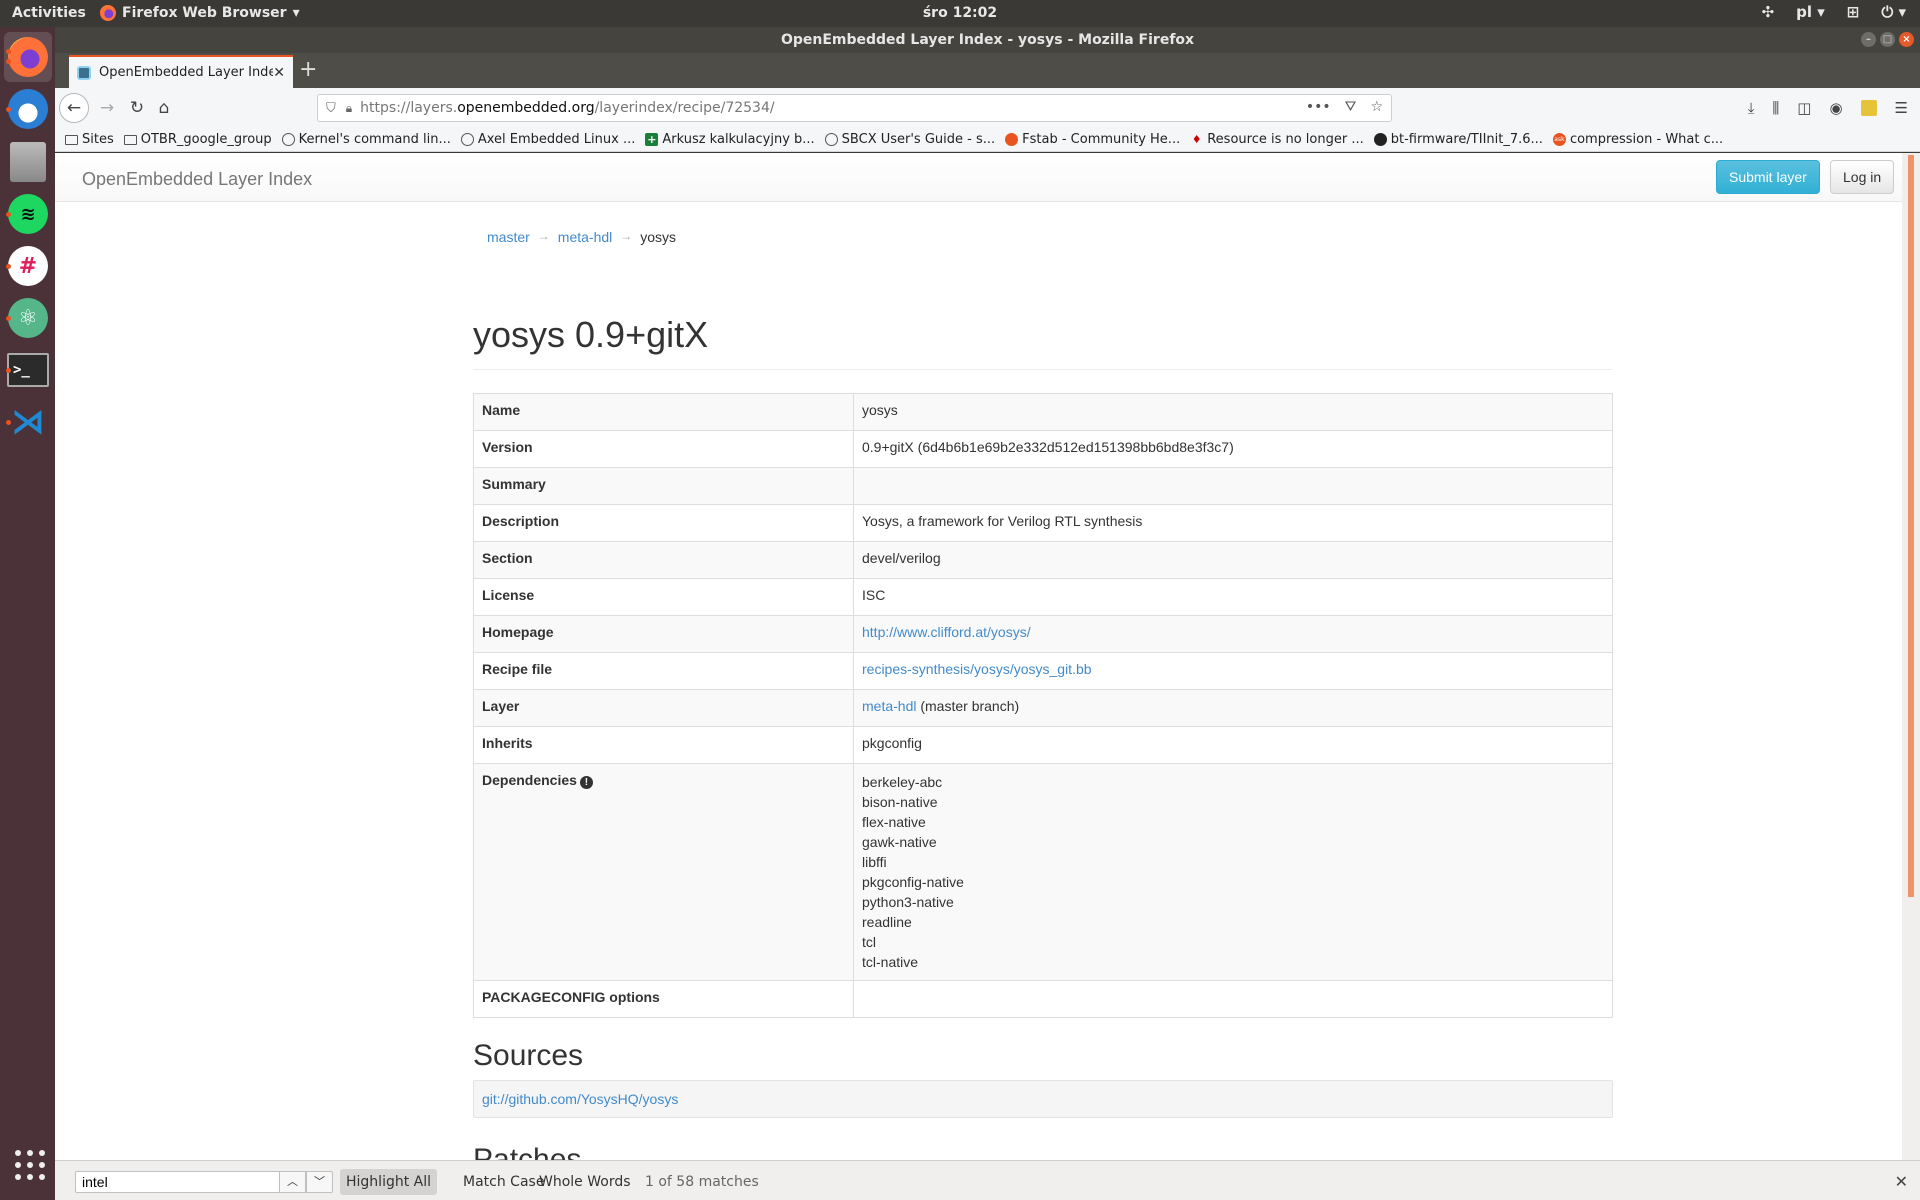 Image resolution: width=1920 pixels, height=1200 pixels. What do you see at coordinates (831, 139) in the screenshot?
I see `globe-icon` at bounding box center [831, 139].